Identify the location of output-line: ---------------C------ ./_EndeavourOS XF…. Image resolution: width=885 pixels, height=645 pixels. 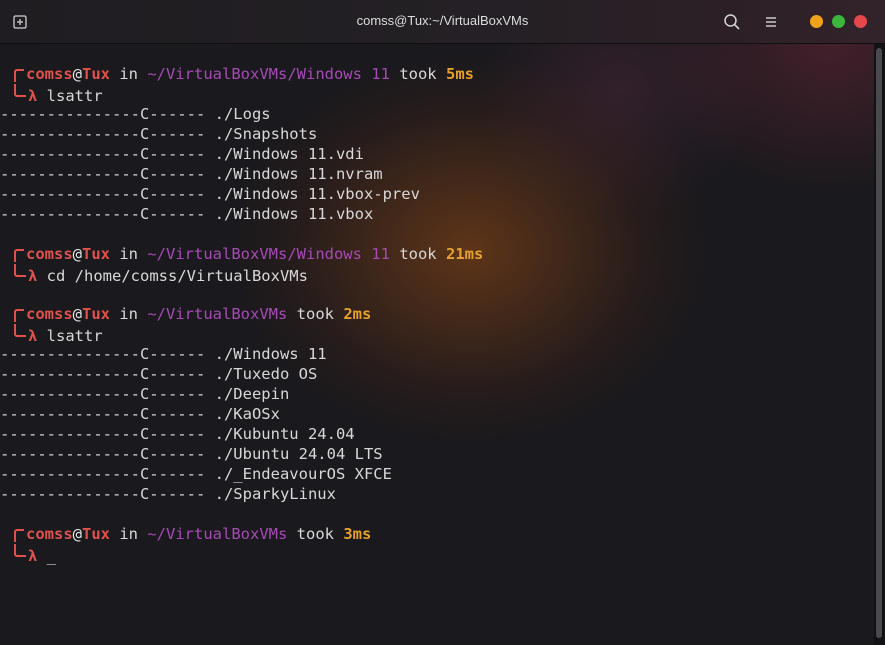
(196, 474).